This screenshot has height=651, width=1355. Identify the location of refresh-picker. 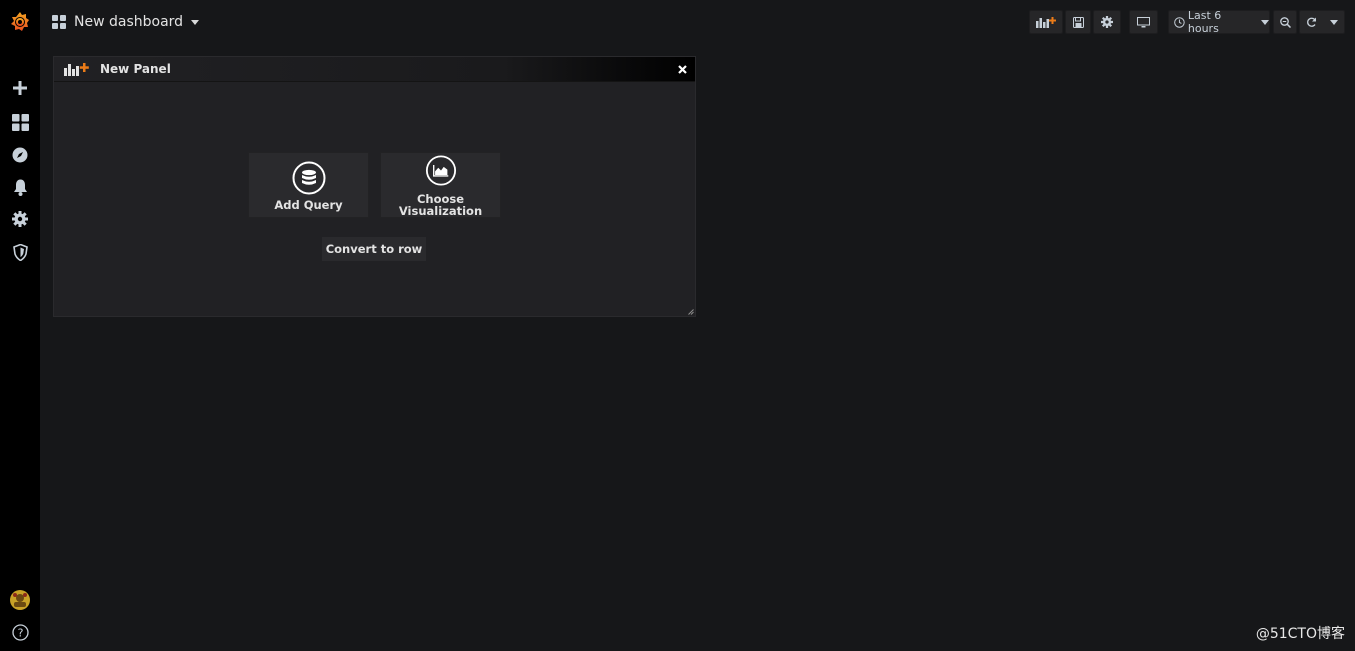
(1322, 22).